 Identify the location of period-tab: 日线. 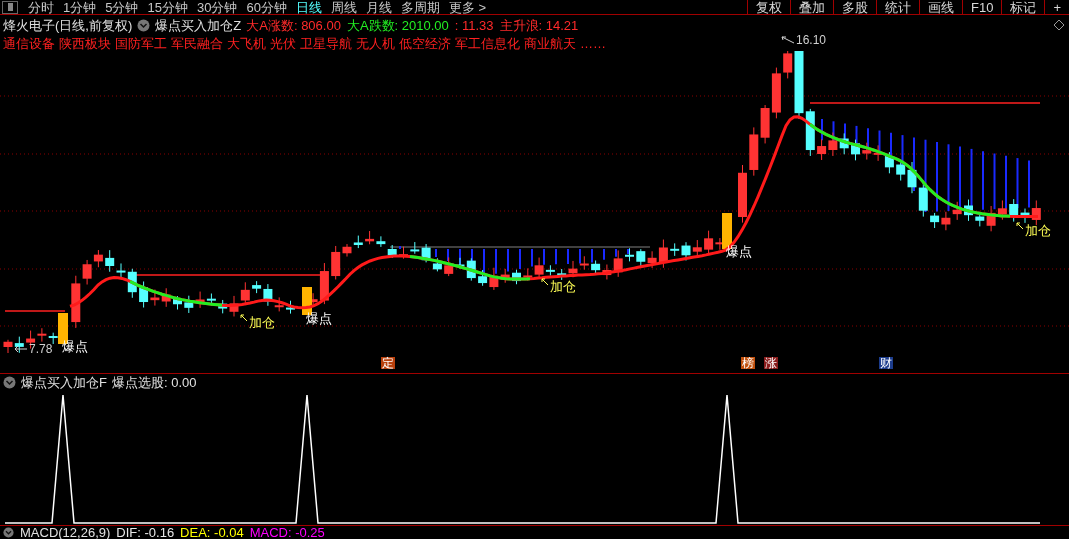
(308, 7).